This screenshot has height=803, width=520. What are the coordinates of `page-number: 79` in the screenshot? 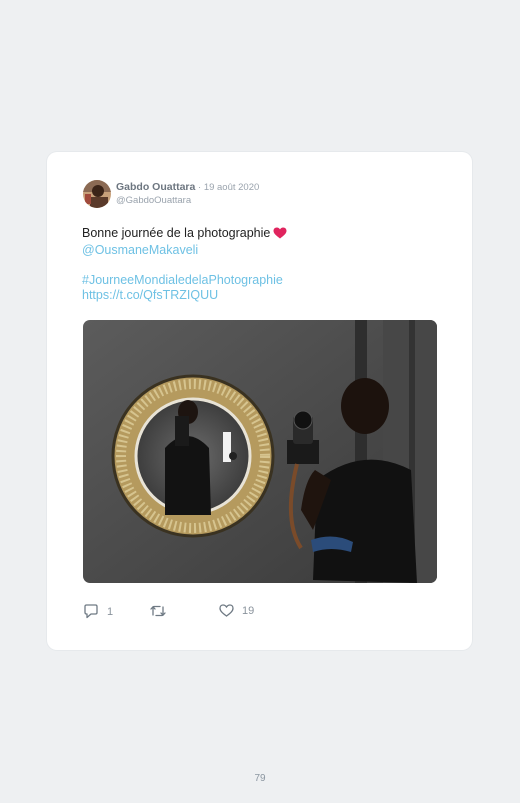 It's located at (260, 778).